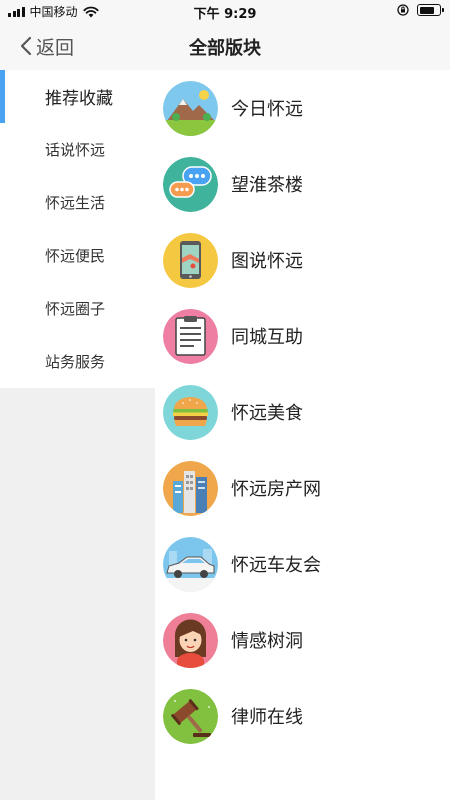 The width and height of the screenshot is (450, 800). What do you see at coordinates (190, 260) in the screenshot?
I see `phone-map-icon` at bounding box center [190, 260].